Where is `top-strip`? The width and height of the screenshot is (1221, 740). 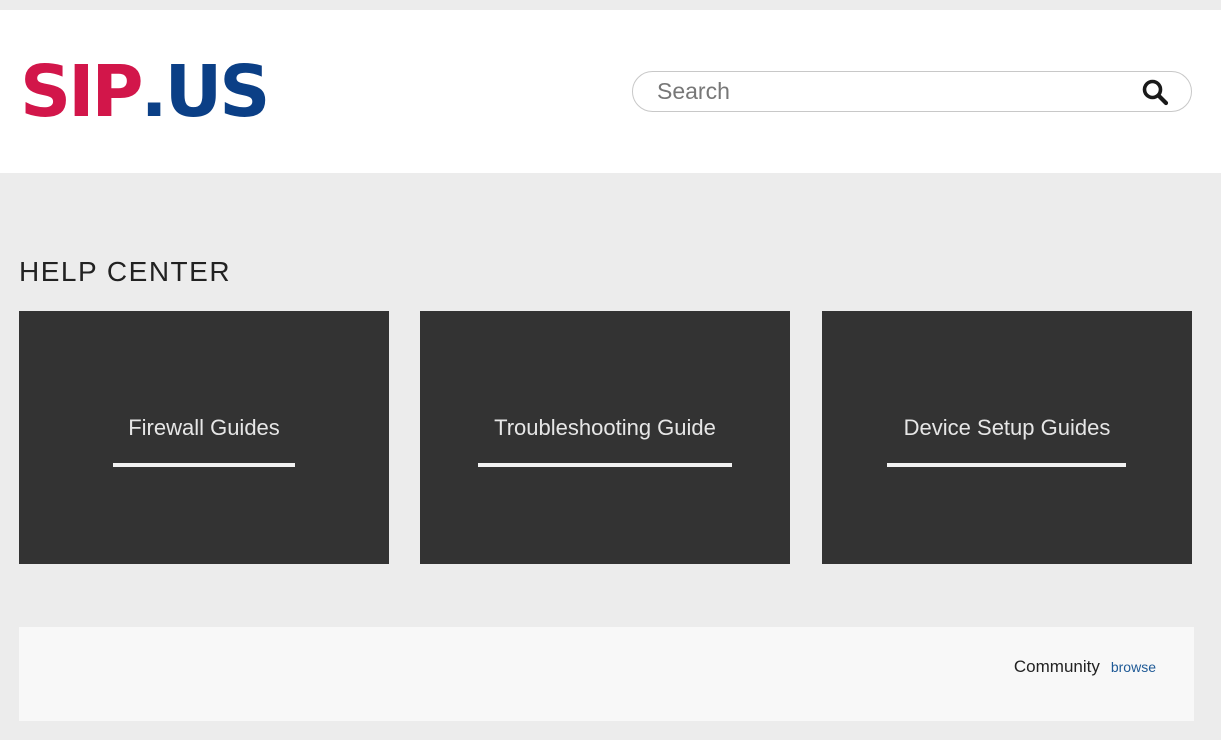 top-strip is located at coordinates (610, 5).